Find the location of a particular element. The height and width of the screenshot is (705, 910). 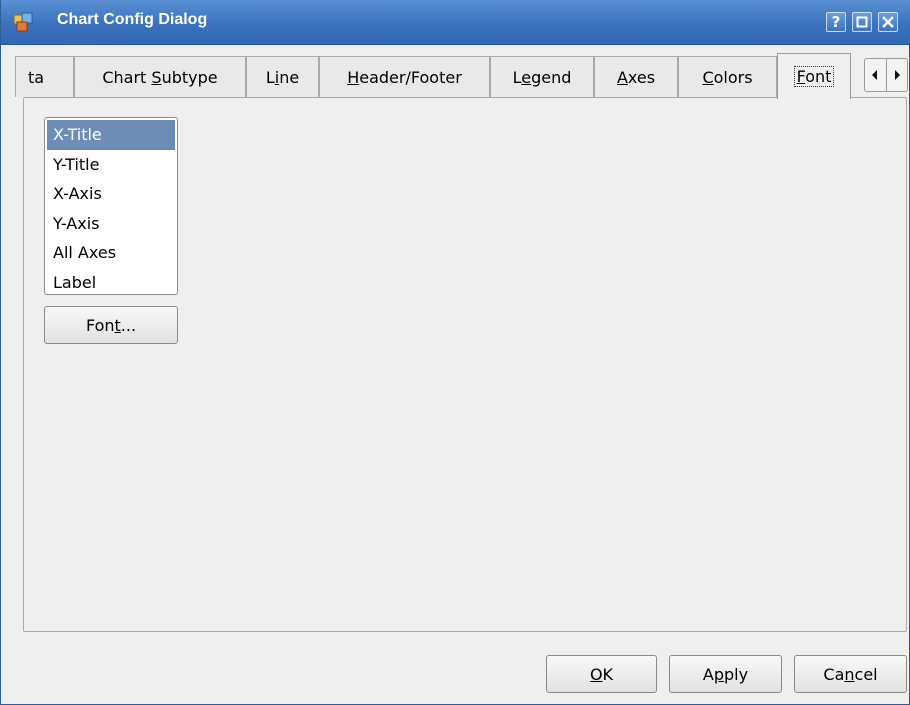

app-icon is located at coordinates (23, 22).